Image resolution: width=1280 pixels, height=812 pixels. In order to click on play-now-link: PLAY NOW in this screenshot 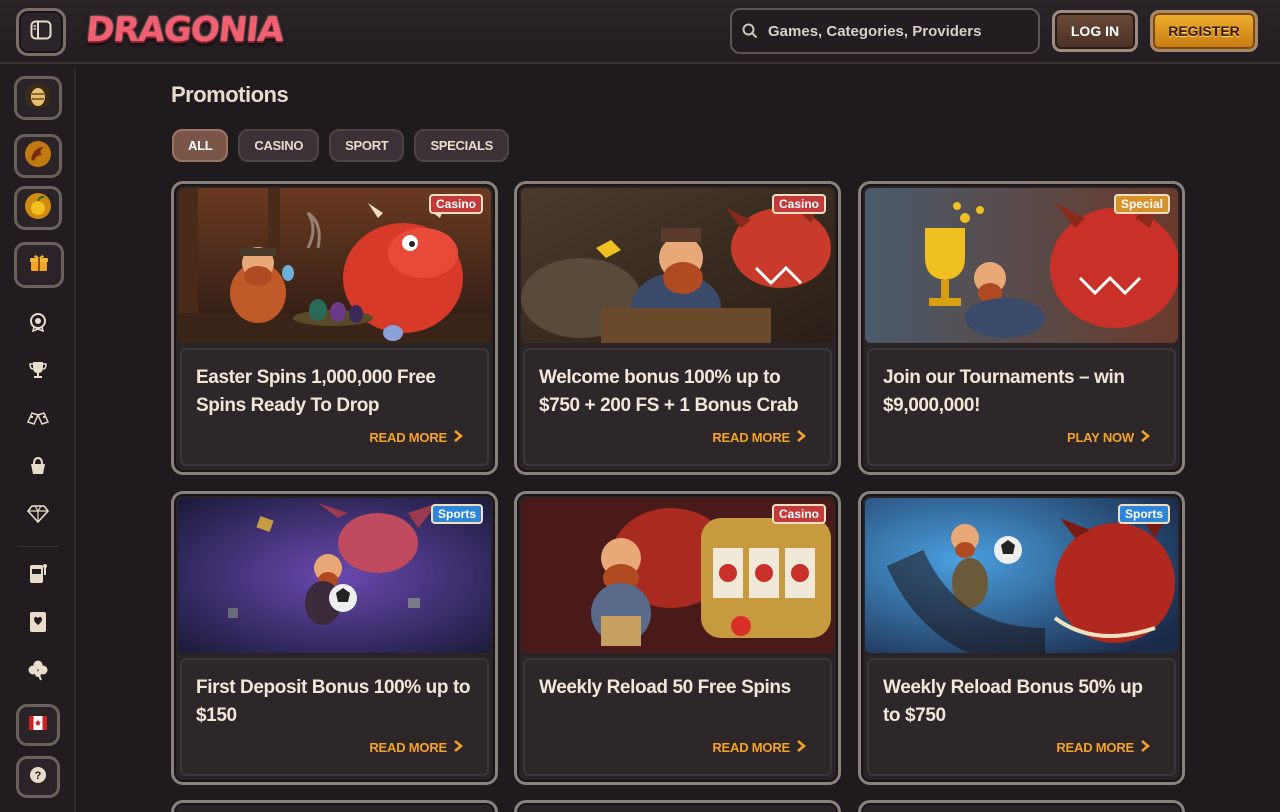, I will do `click(1108, 437)`.